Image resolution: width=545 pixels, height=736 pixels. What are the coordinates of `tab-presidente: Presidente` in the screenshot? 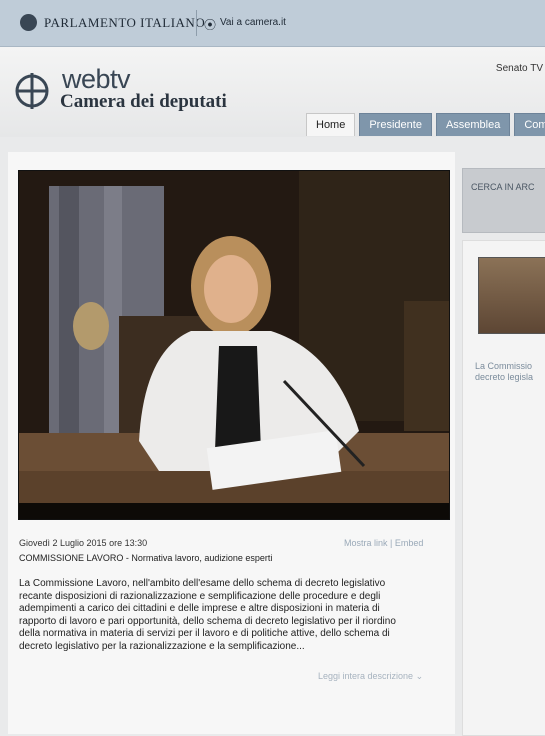 It's located at (395, 124).